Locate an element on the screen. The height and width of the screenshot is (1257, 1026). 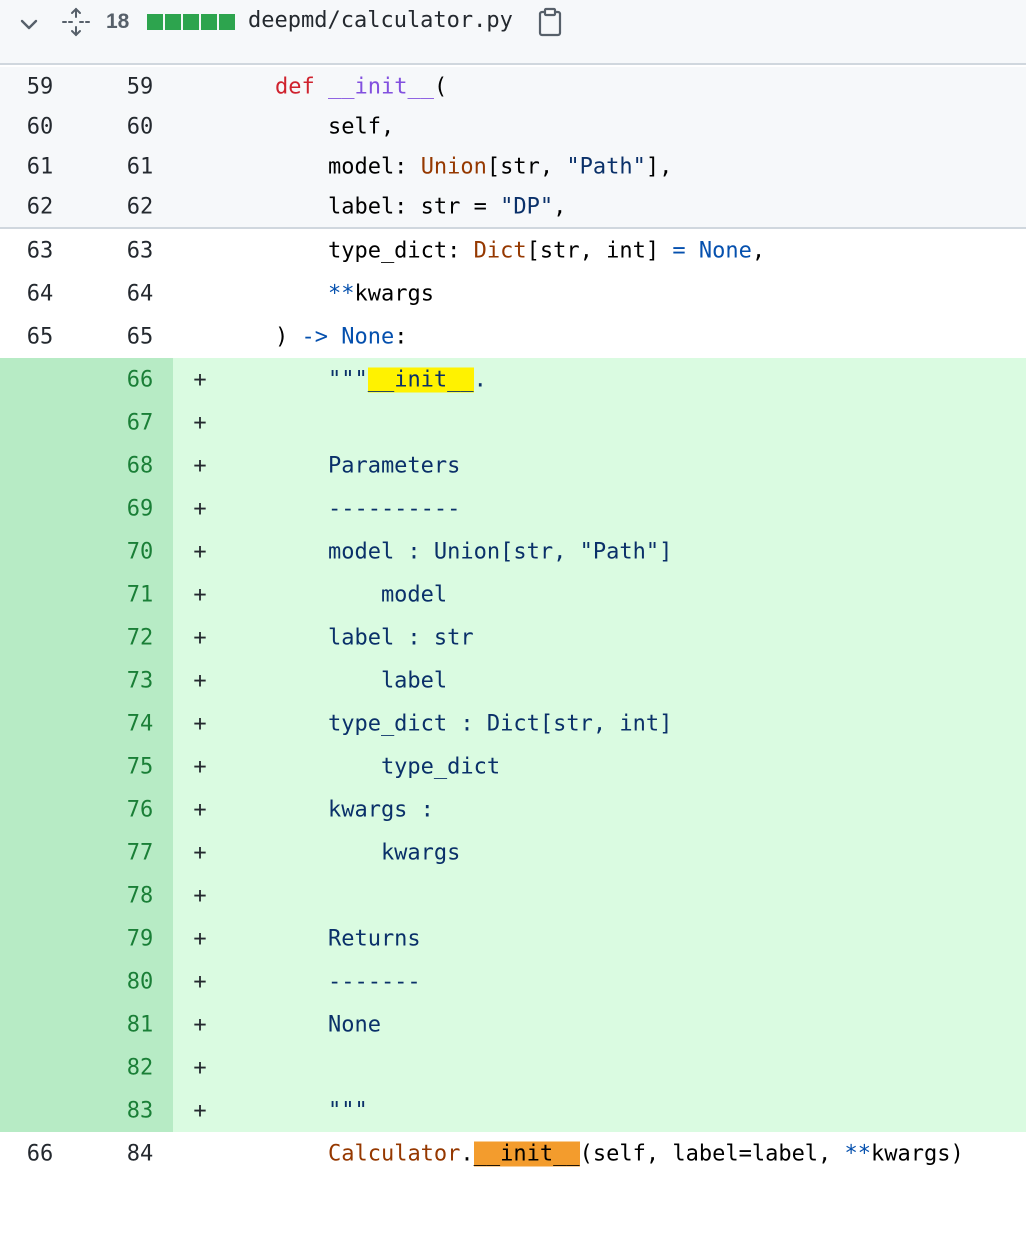
code-line: self, is located at coordinates (308, 127).